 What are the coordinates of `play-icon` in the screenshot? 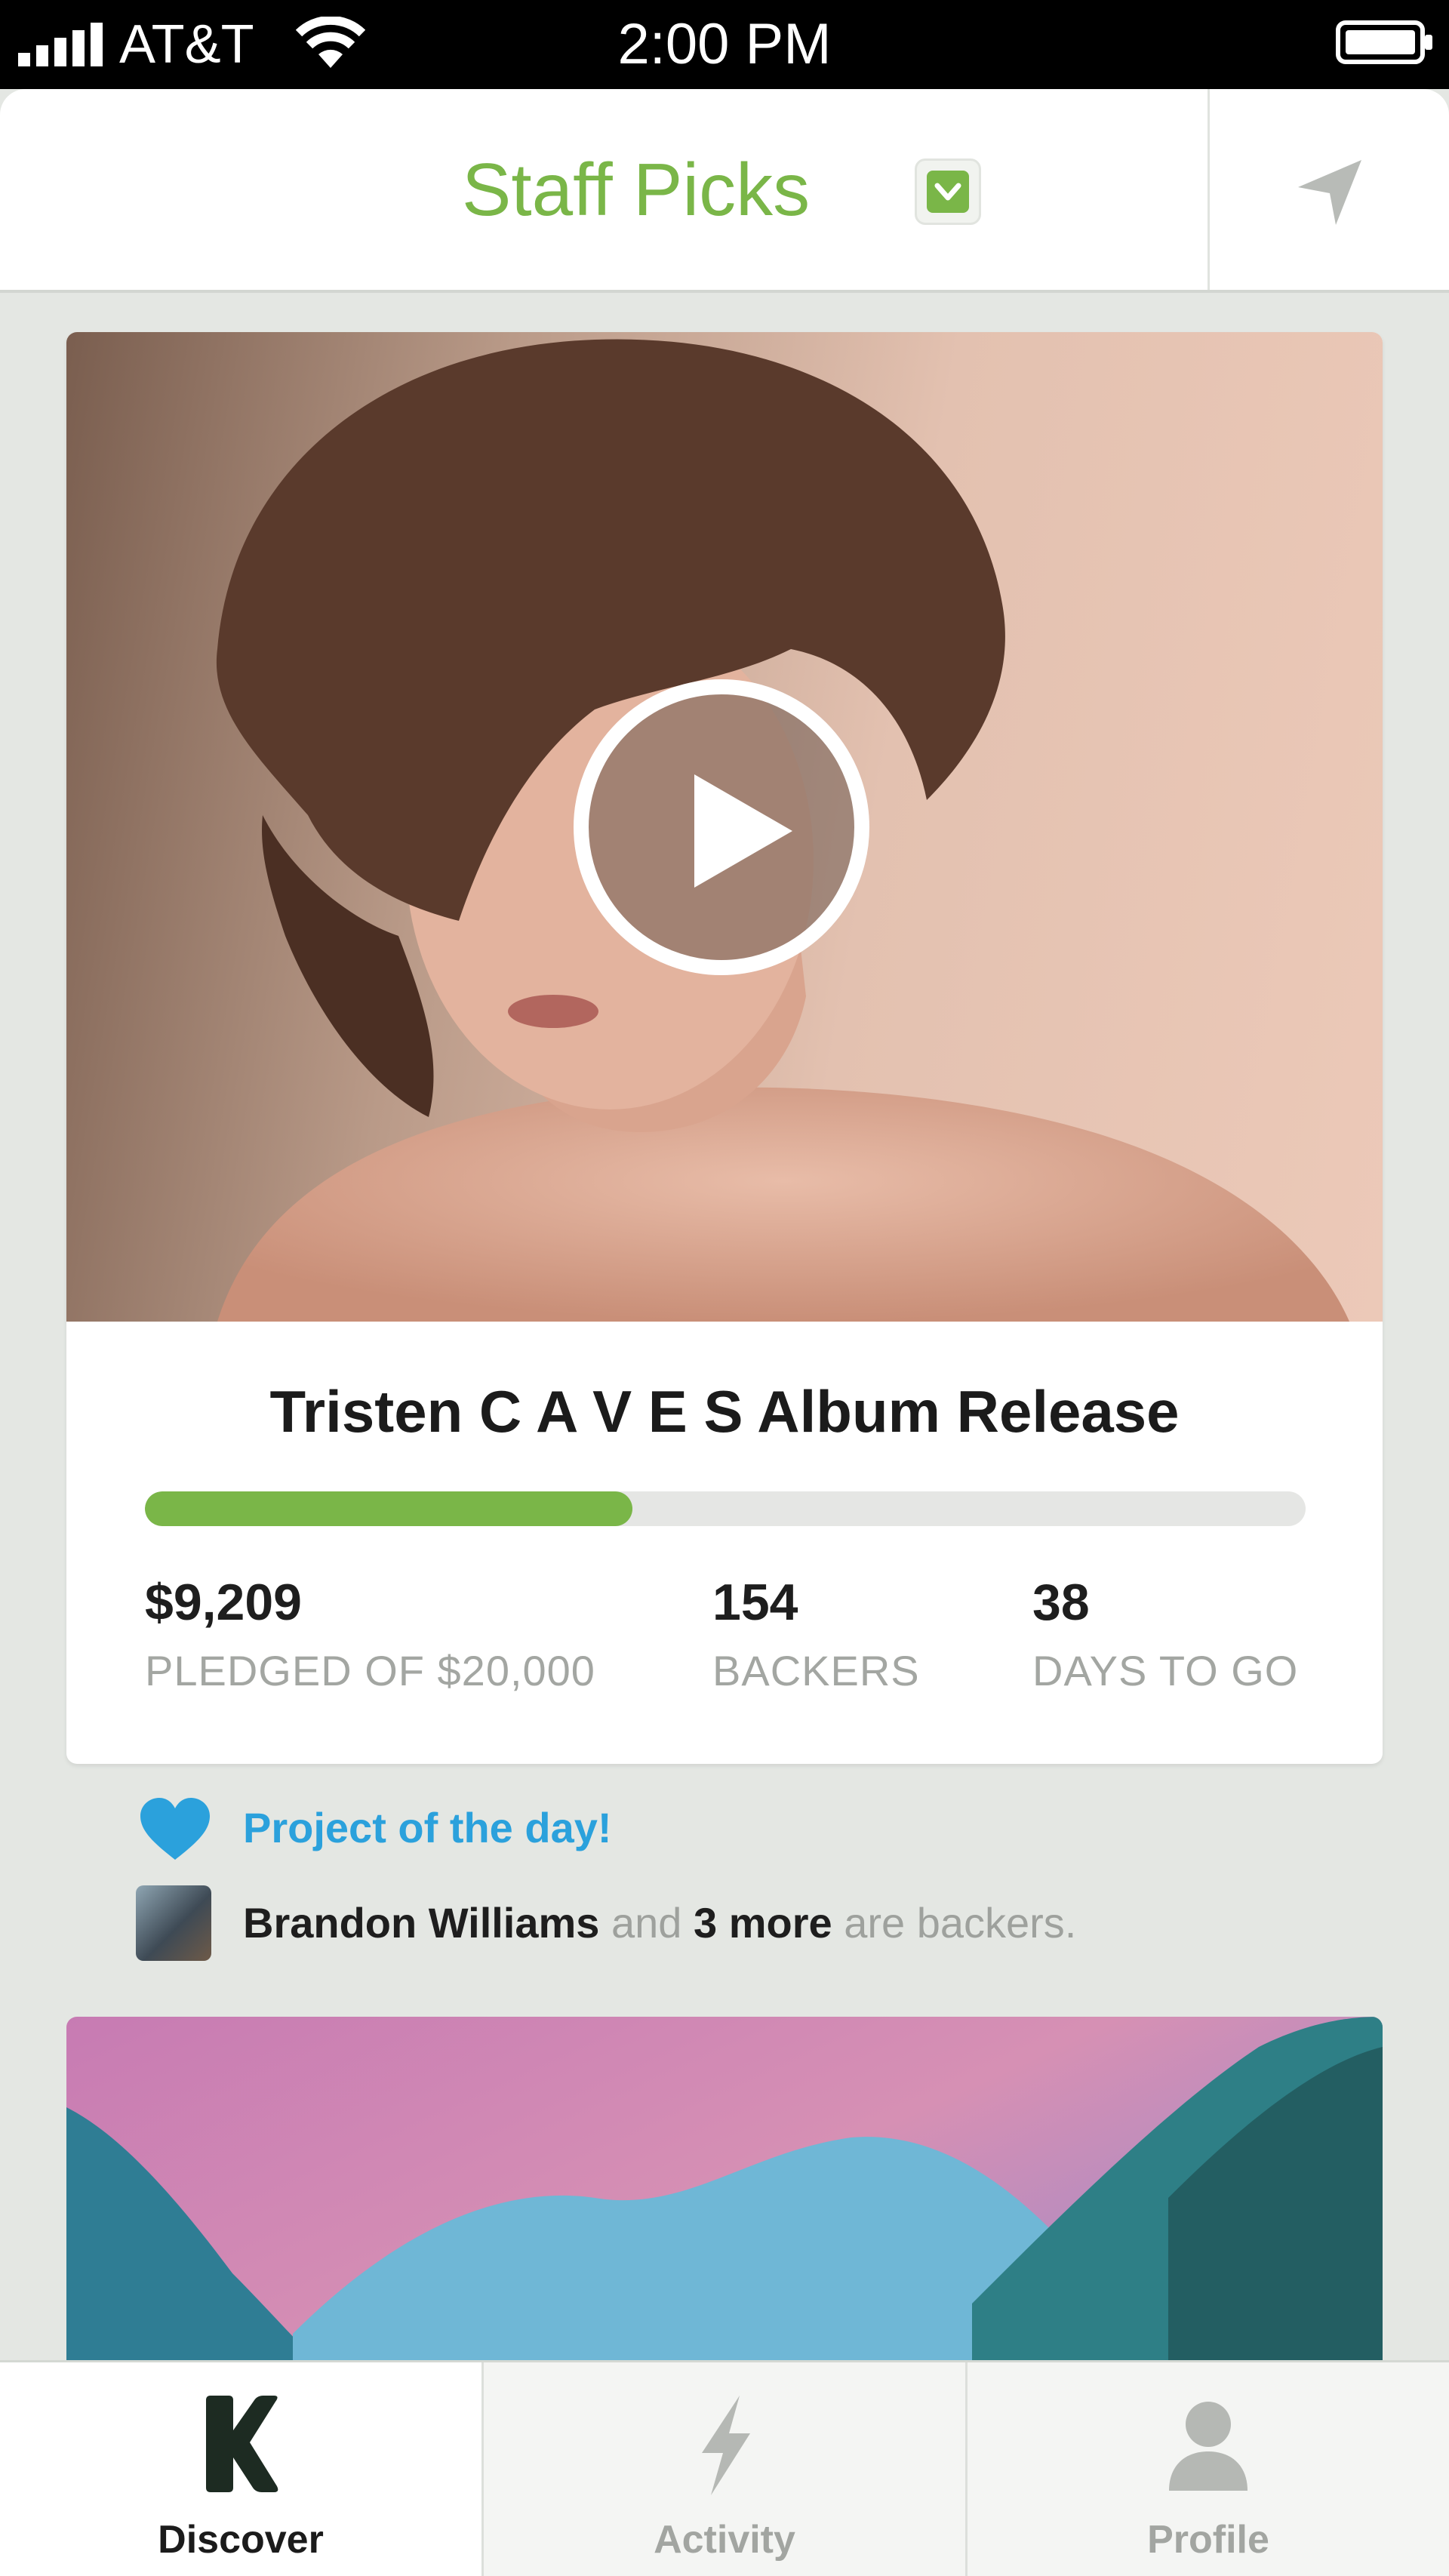 It's located at (743, 831).